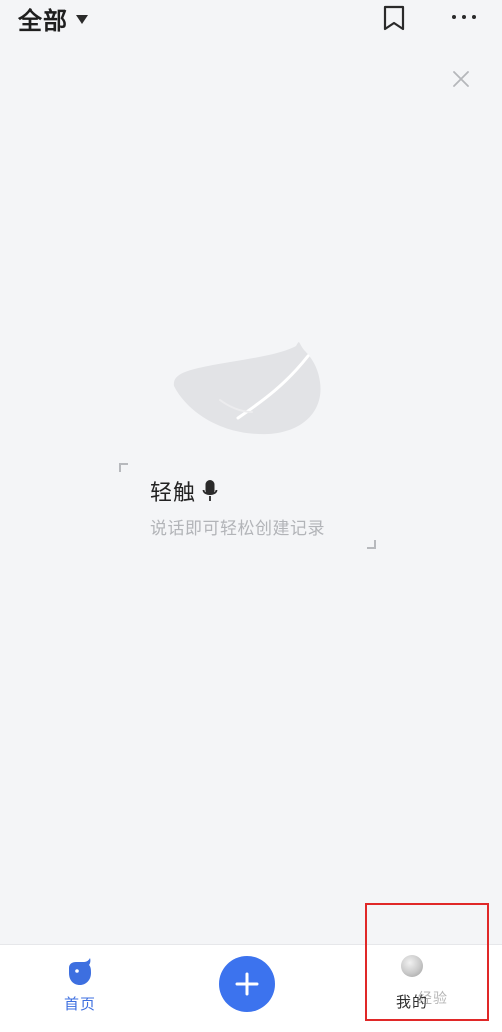  I want to click on caret-down-icon, so click(82, 19).